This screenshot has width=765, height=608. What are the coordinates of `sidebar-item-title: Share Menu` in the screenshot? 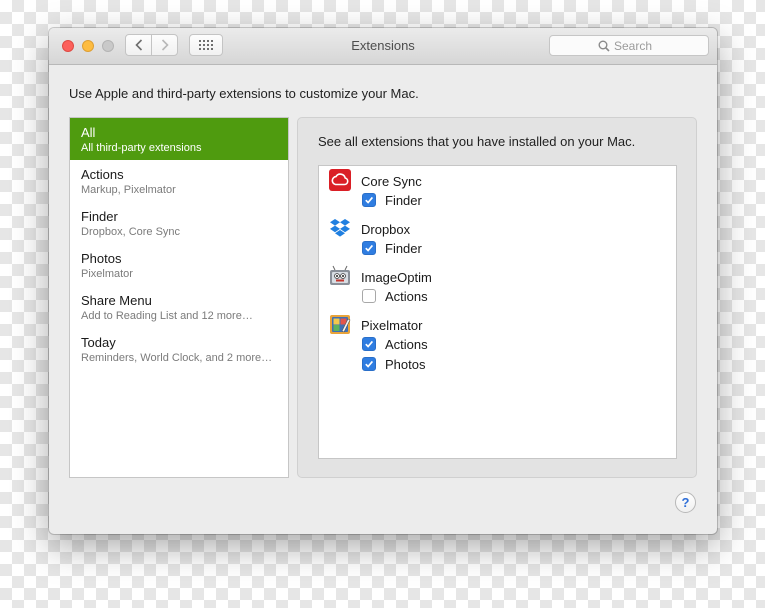 It's located at (116, 300).